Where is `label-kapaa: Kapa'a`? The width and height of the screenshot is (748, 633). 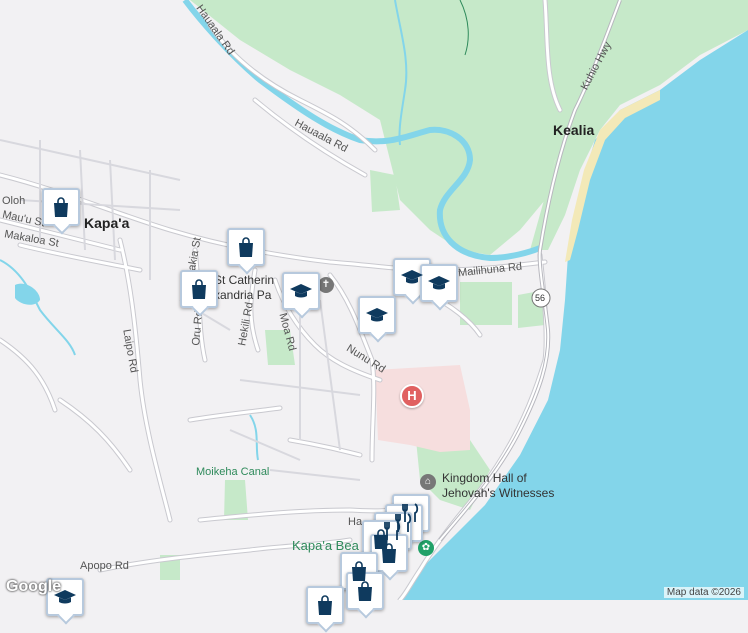 label-kapaa: Kapa'a is located at coordinates (107, 223).